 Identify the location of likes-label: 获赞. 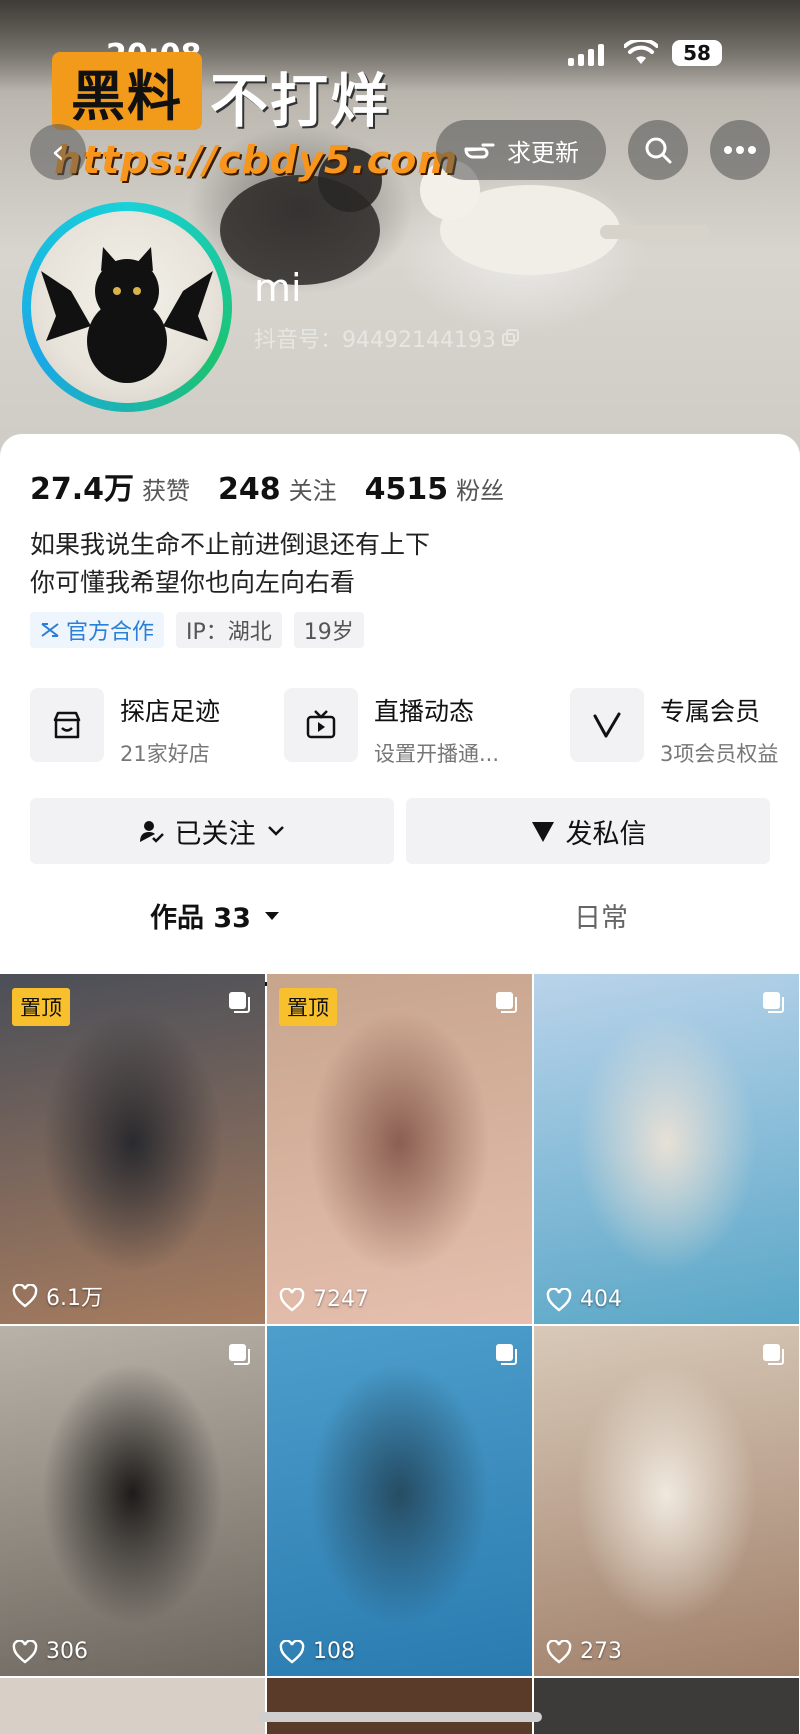
(166, 491).